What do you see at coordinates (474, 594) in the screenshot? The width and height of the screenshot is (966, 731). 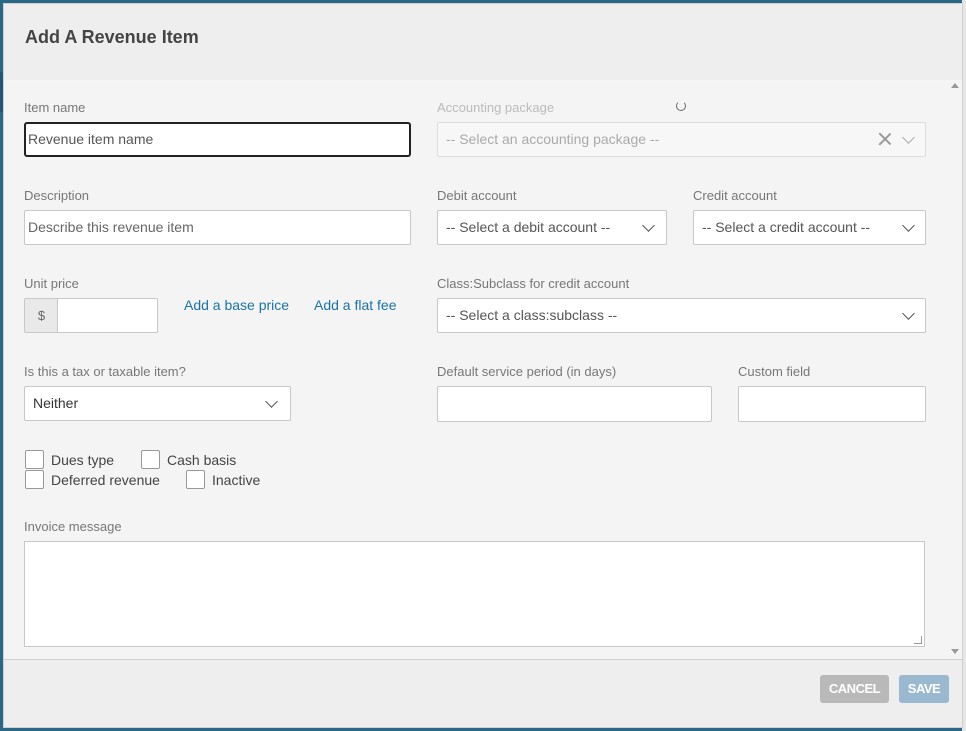 I see `invoice-message-textarea` at bounding box center [474, 594].